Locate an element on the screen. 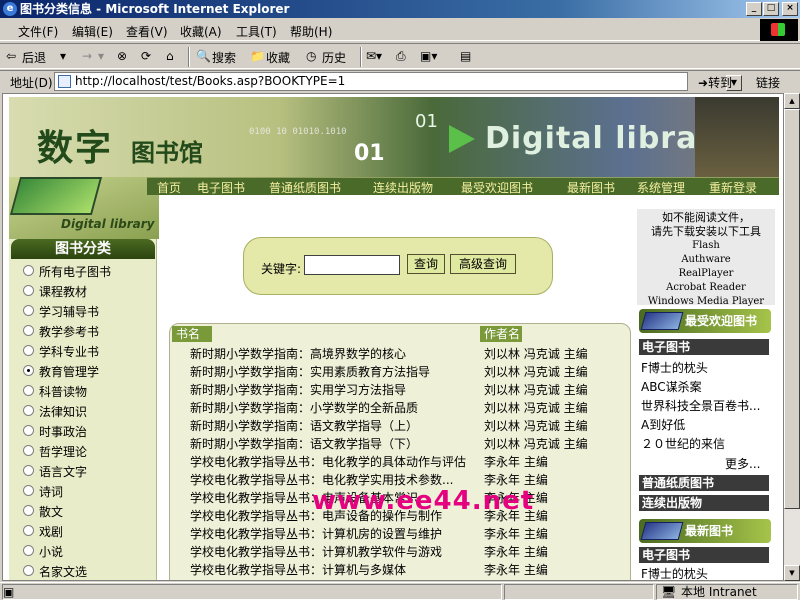 This screenshot has width=800, height=600. links-button: 链接 is located at coordinates (768, 82).